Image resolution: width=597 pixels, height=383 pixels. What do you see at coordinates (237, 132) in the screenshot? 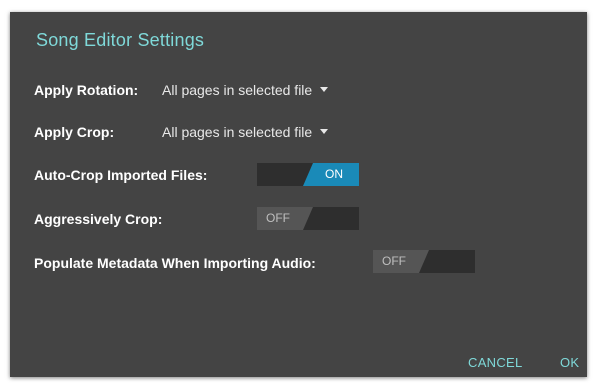
I see `apply-crop-value: All pages in selected file` at bounding box center [237, 132].